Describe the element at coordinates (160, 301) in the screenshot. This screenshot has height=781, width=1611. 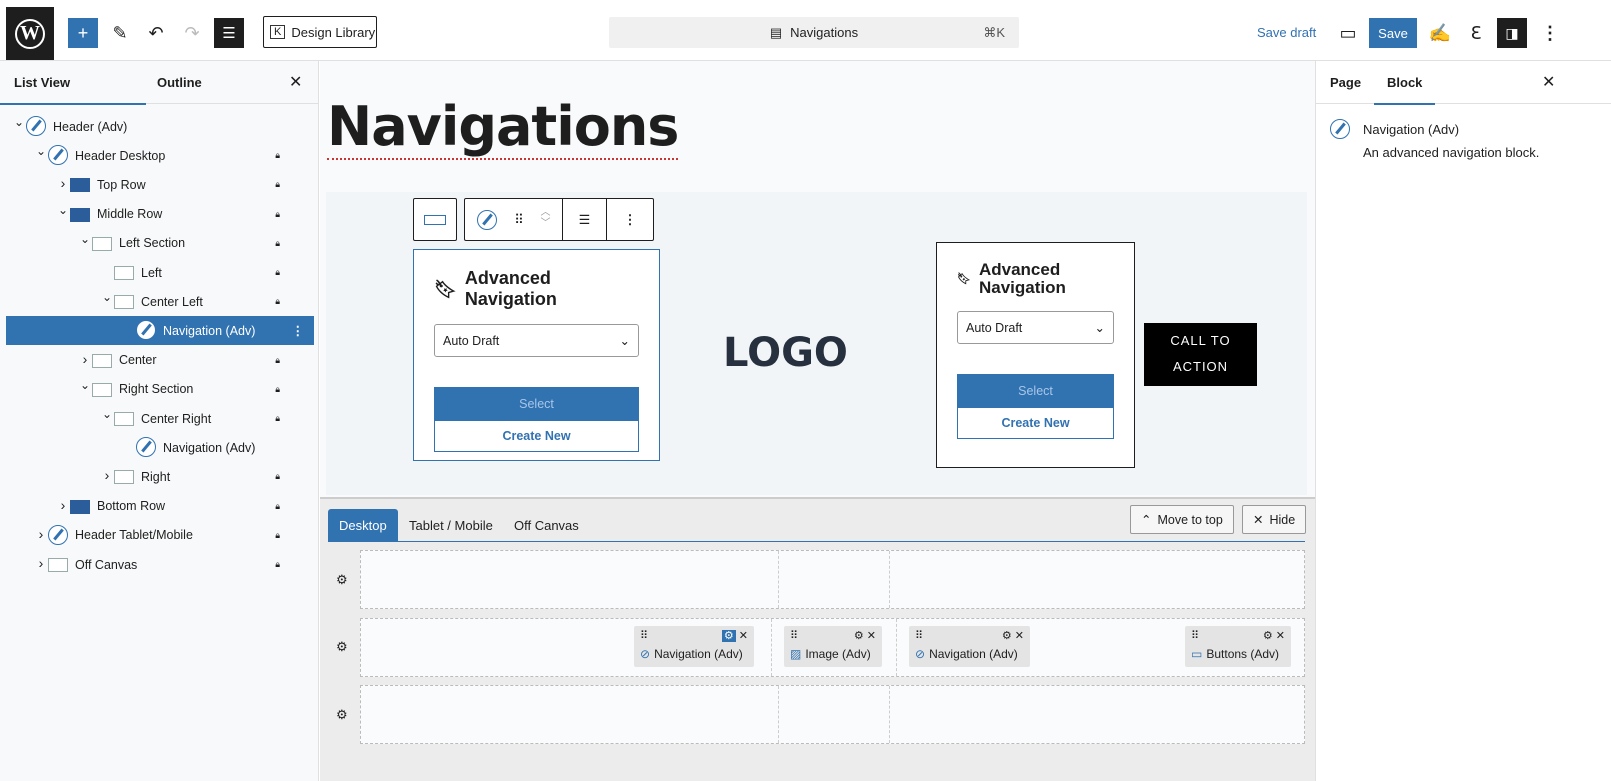
I see `list-view-item: ⌄ Center Left 🔒︎` at that location.